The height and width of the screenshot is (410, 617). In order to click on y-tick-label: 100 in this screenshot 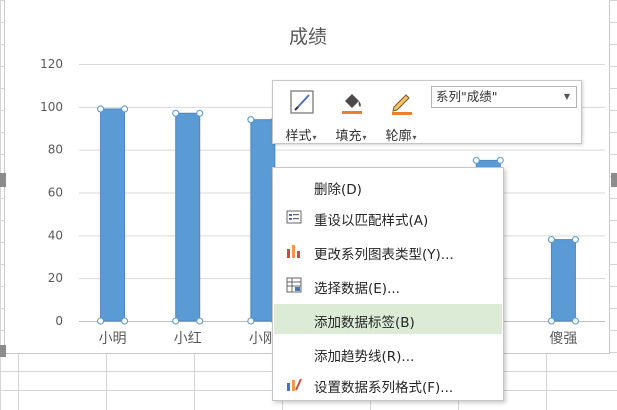, I will do `click(51, 107)`.